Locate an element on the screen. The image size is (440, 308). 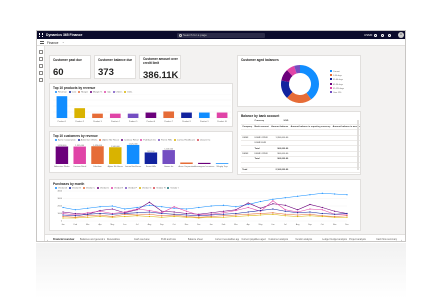
legend-swatch is located at coordinates (331, 87).